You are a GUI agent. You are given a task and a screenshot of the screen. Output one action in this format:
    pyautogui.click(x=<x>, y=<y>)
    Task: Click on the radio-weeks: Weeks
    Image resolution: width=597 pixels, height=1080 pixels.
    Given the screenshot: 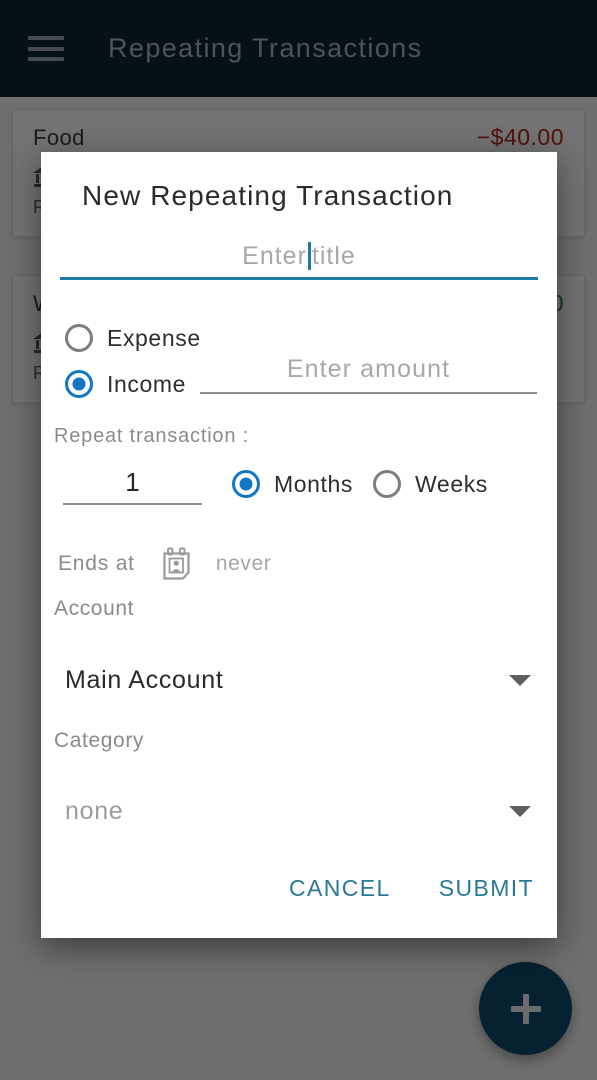 What is the action you would take?
    pyautogui.click(x=430, y=484)
    